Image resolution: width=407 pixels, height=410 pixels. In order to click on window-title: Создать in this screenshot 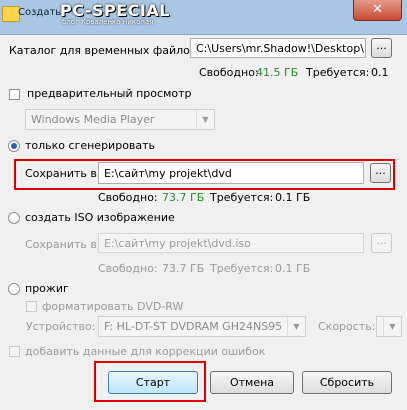, I will do `click(40, 12)`.